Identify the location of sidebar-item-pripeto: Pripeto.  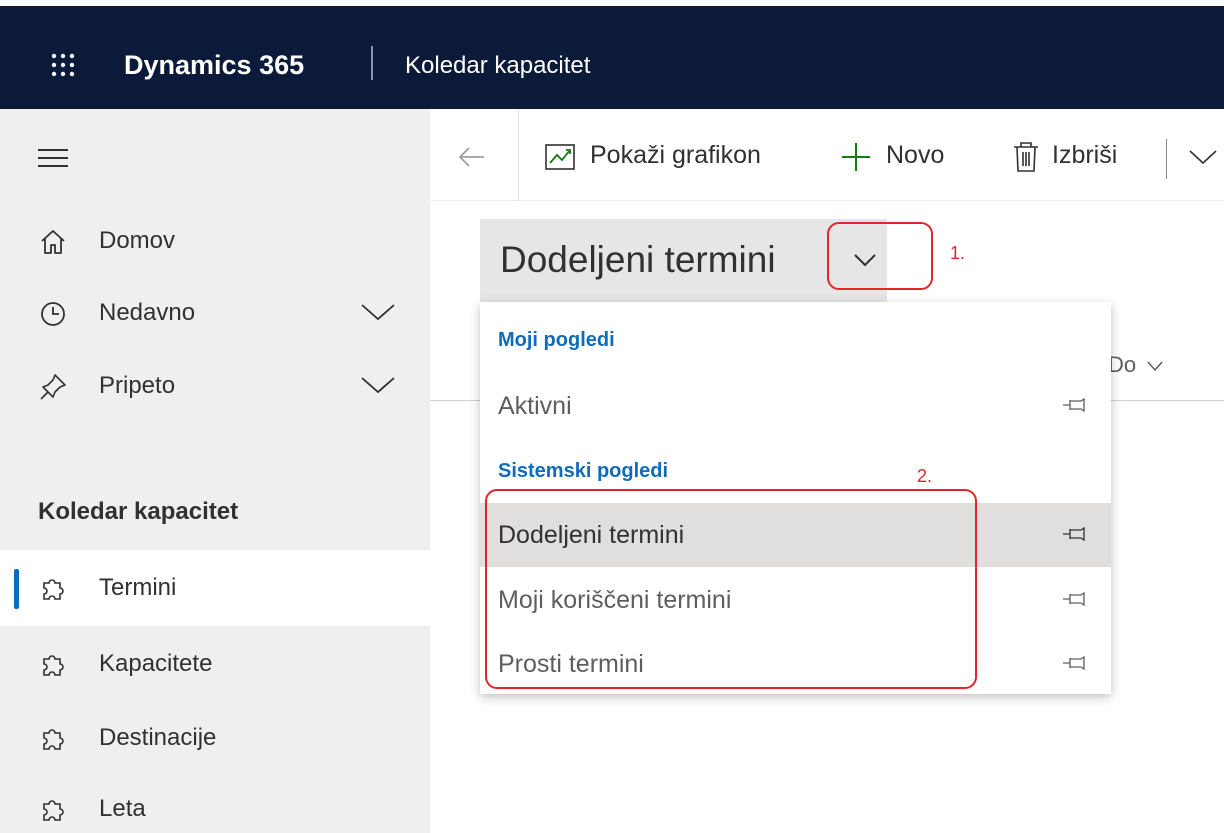
(215, 387).